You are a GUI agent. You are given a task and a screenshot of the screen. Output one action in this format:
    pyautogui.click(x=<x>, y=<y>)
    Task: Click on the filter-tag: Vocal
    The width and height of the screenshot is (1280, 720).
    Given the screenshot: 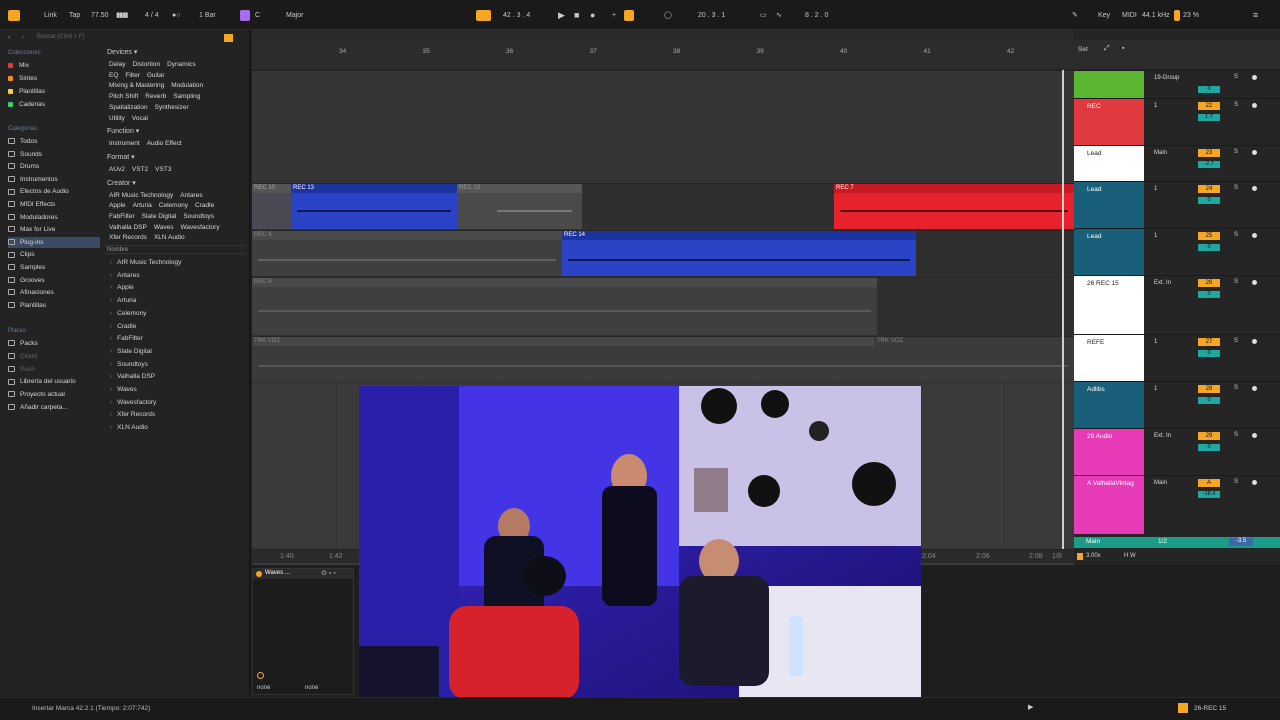 What is the action you would take?
    pyautogui.click(x=140, y=119)
    